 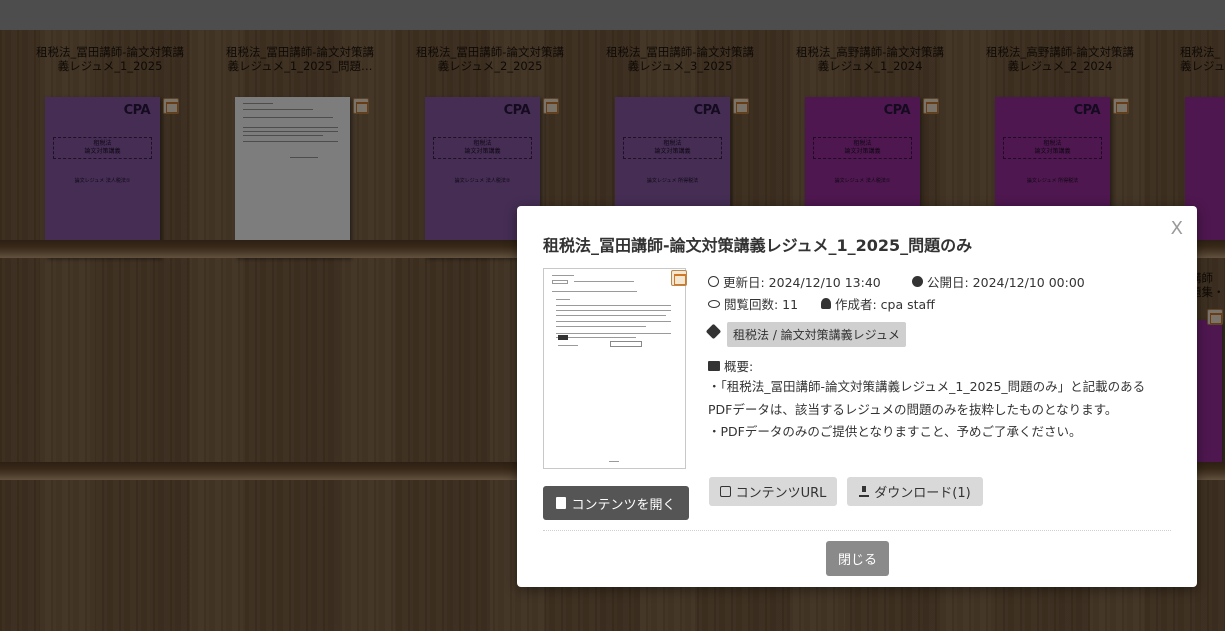 I want to click on download-button: ダウンロード(1), so click(x=915, y=491).